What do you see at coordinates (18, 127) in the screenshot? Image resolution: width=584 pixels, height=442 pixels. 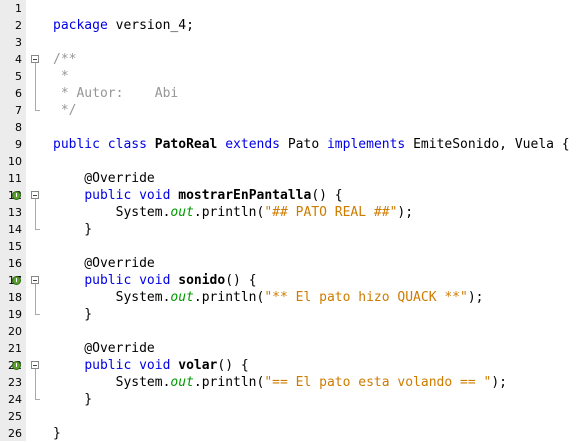 I see `line-number: 8` at bounding box center [18, 127].